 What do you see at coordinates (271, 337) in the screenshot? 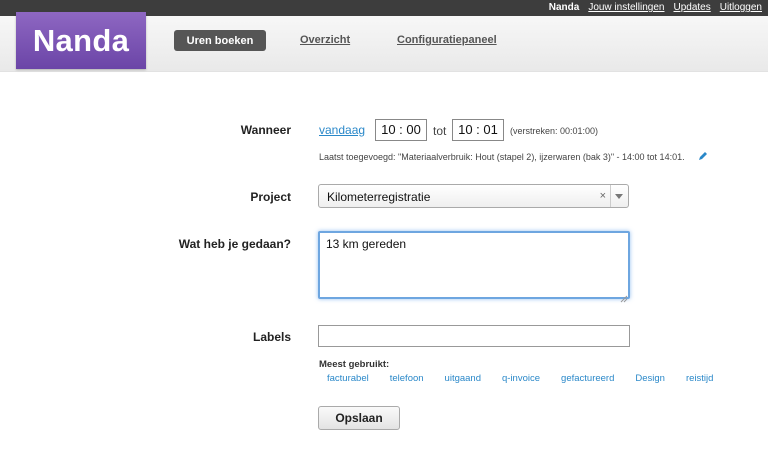
I see `labels-label: Labels` at bounding box center [271, 337].